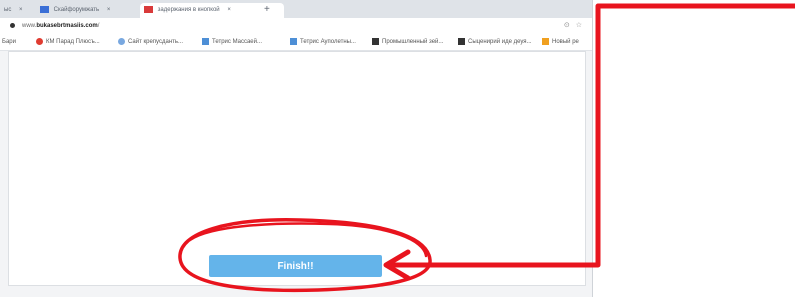  I want to click on bookmark-item: Бари, so click(9, 42).